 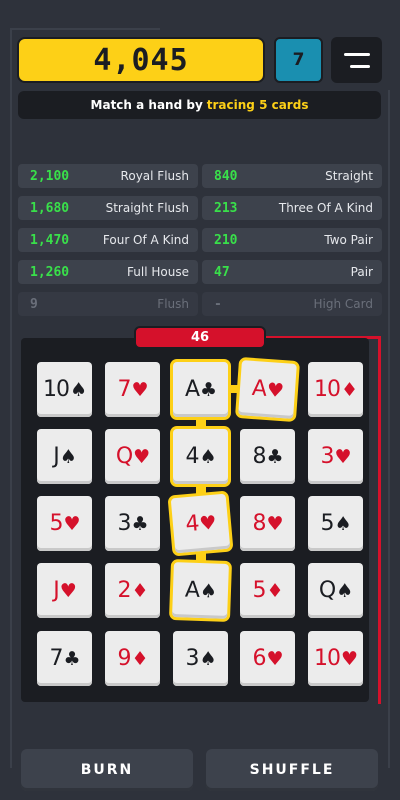 What do you see at coordinates (267, 590) in the screenshot?
I see `card-r4-c4: 5 ♦` at bounding box center [267, 590].